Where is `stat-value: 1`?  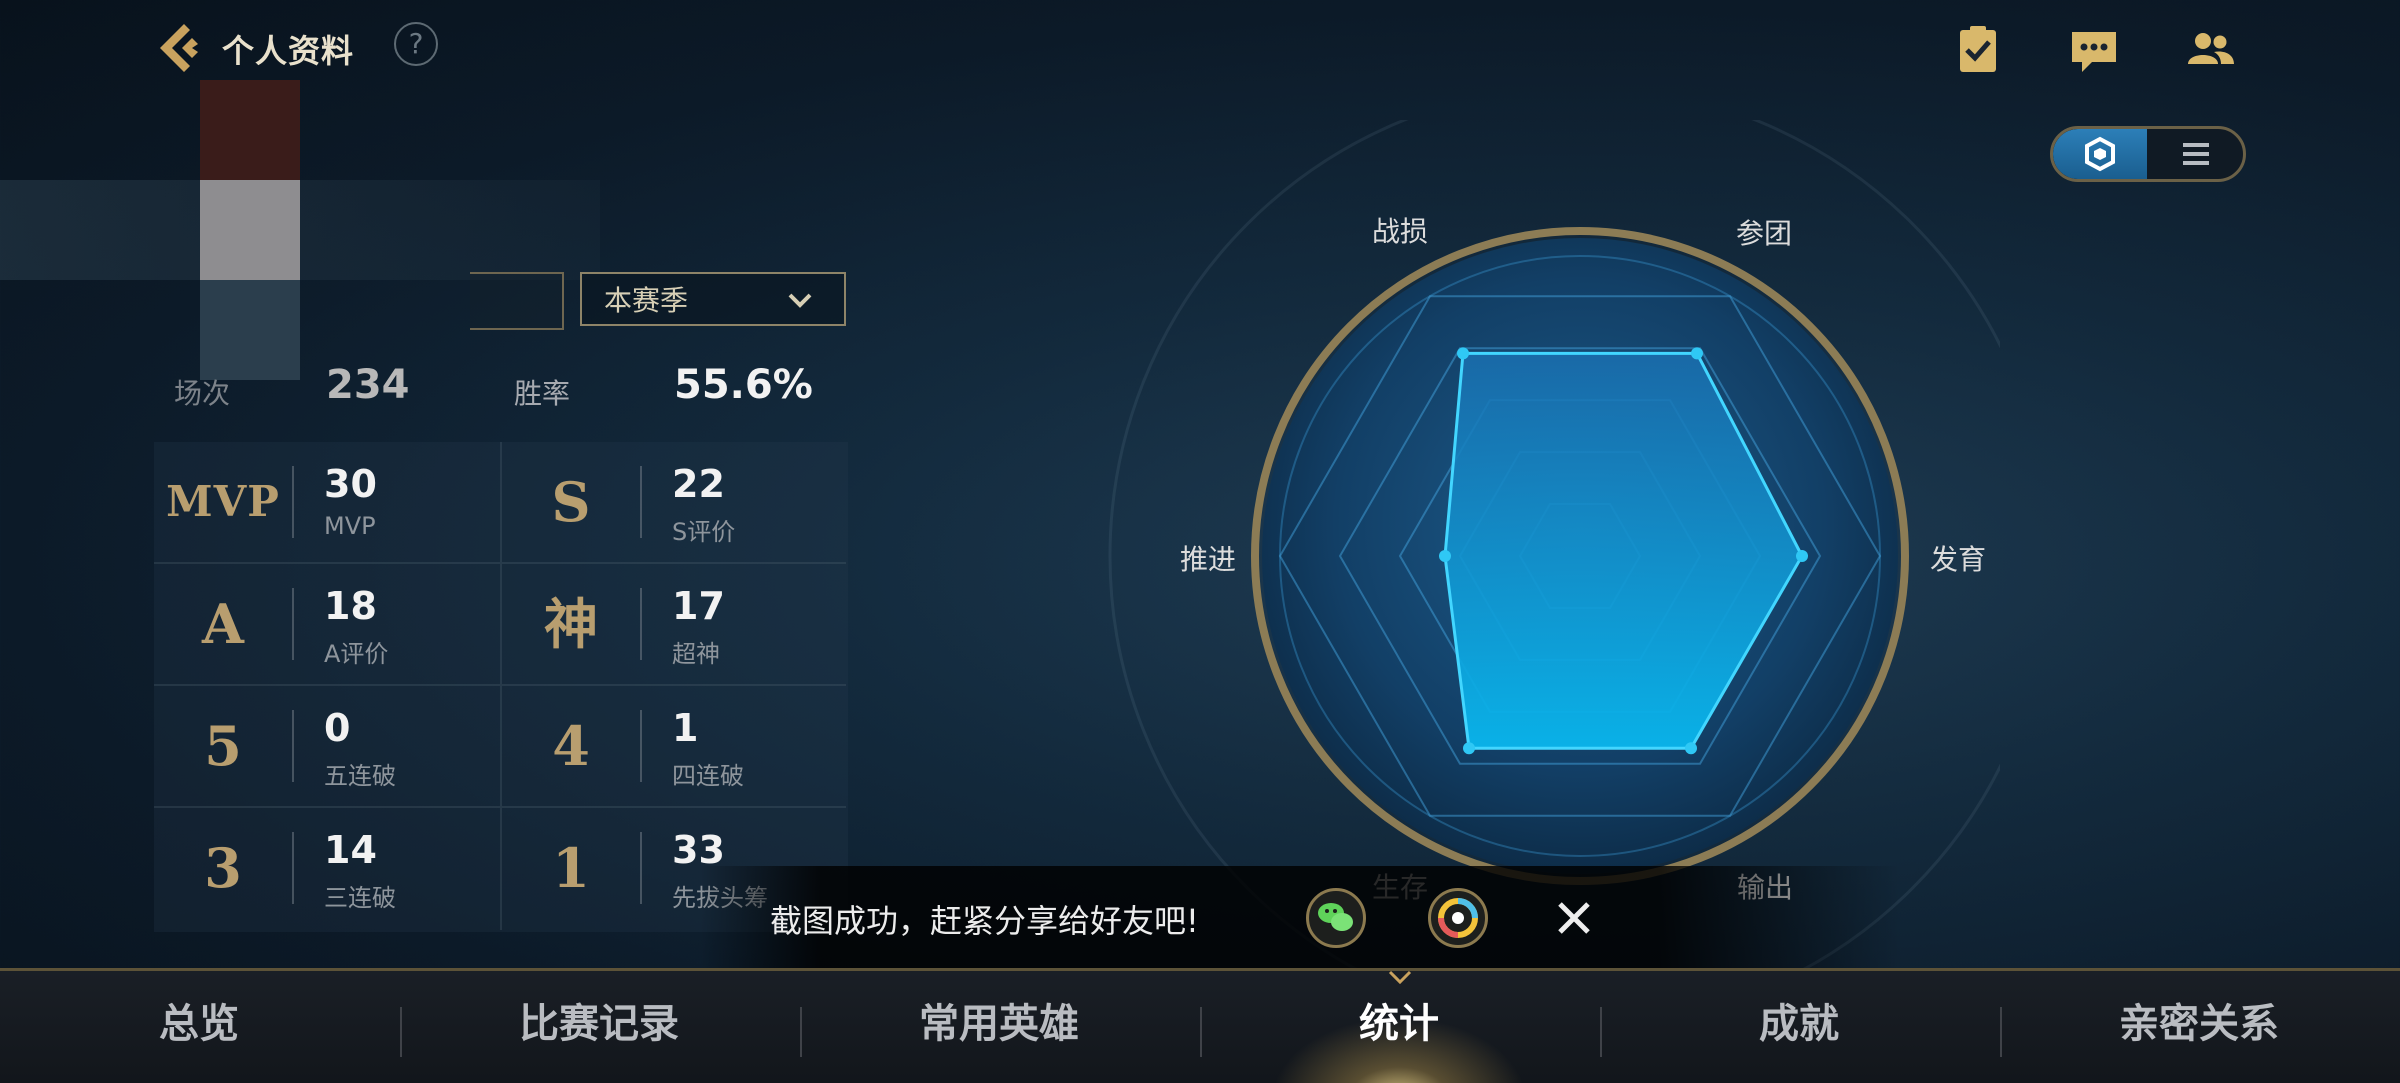
stat-value: 1 is located at coordinates (685, 728).